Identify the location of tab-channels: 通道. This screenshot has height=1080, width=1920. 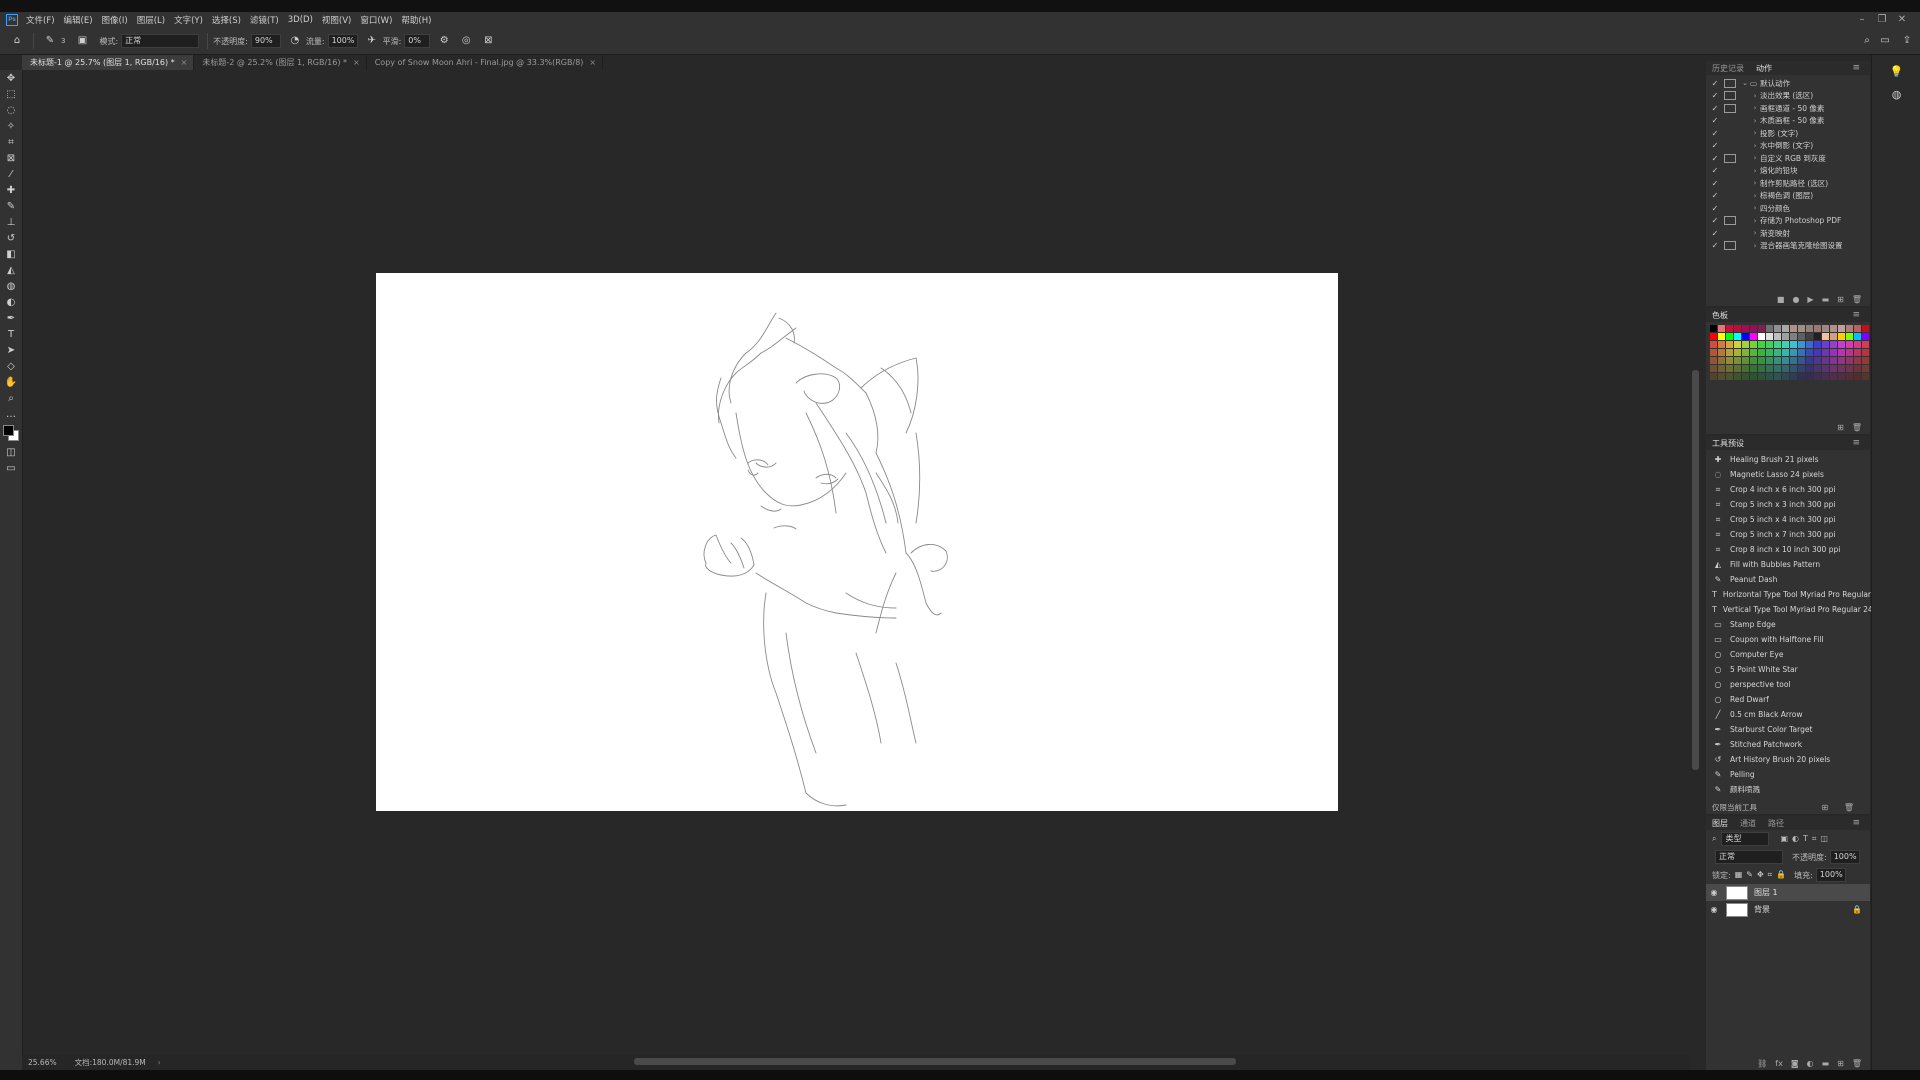
(1748, 823).